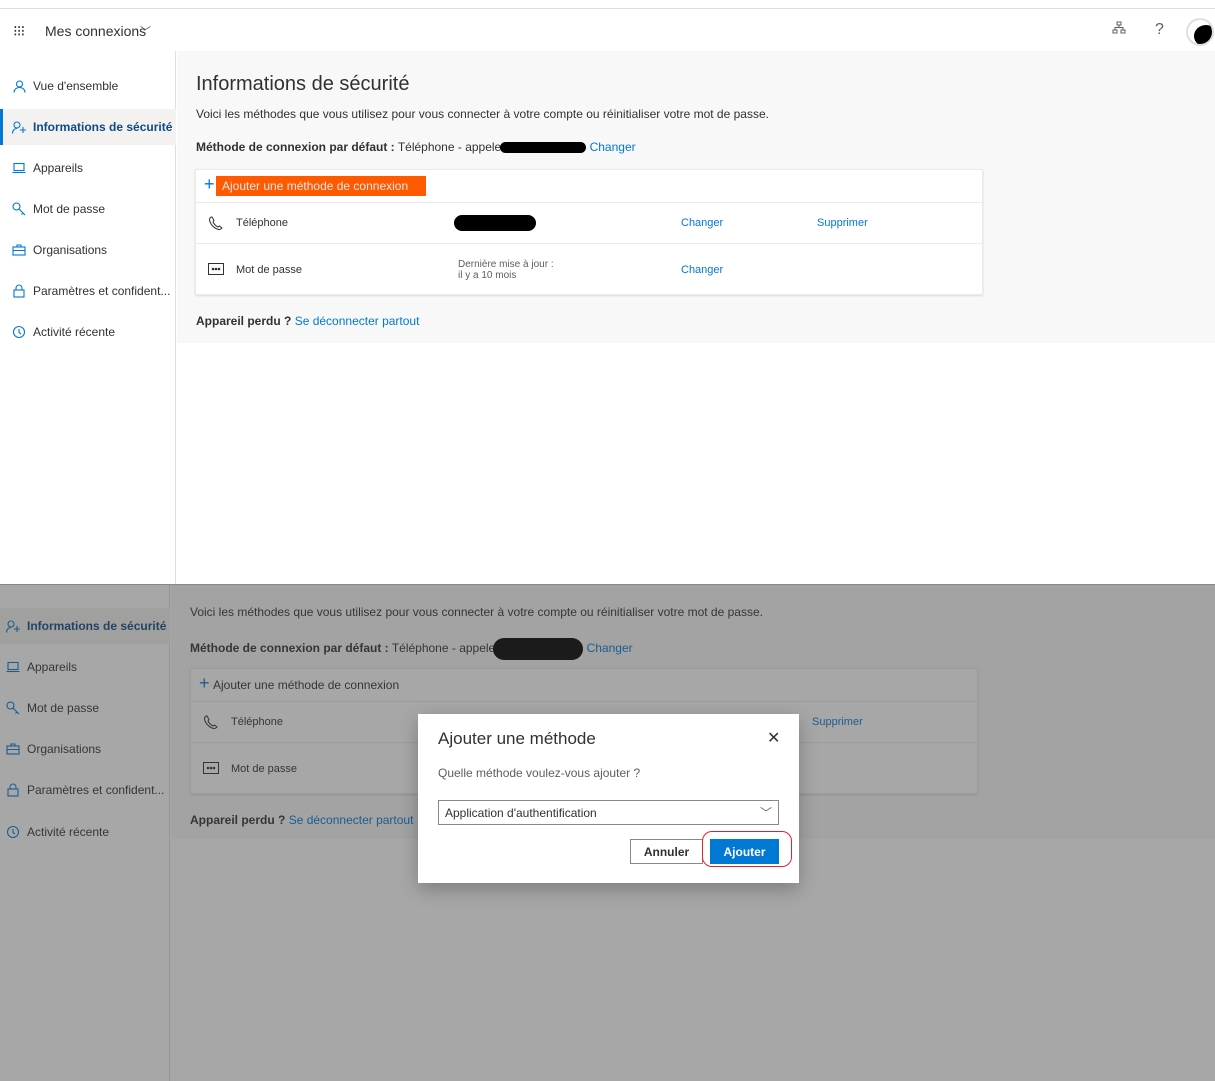 The height and width of the screenshot is (1081, 1215). What do you see at coordinates (216, 224) in the screenshot?
I see `phone-icon` at bounding box center [216, 224].